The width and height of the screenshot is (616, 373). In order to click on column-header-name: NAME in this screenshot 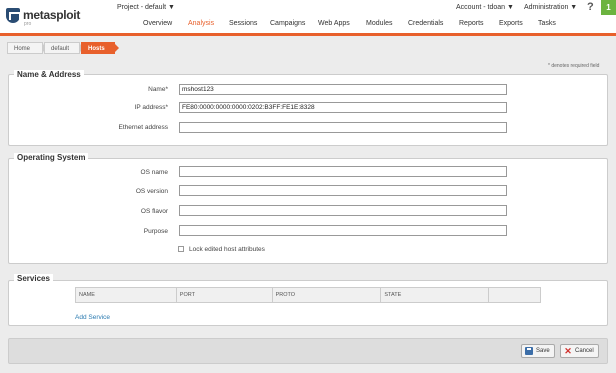, I will do `click(126, 295)`.